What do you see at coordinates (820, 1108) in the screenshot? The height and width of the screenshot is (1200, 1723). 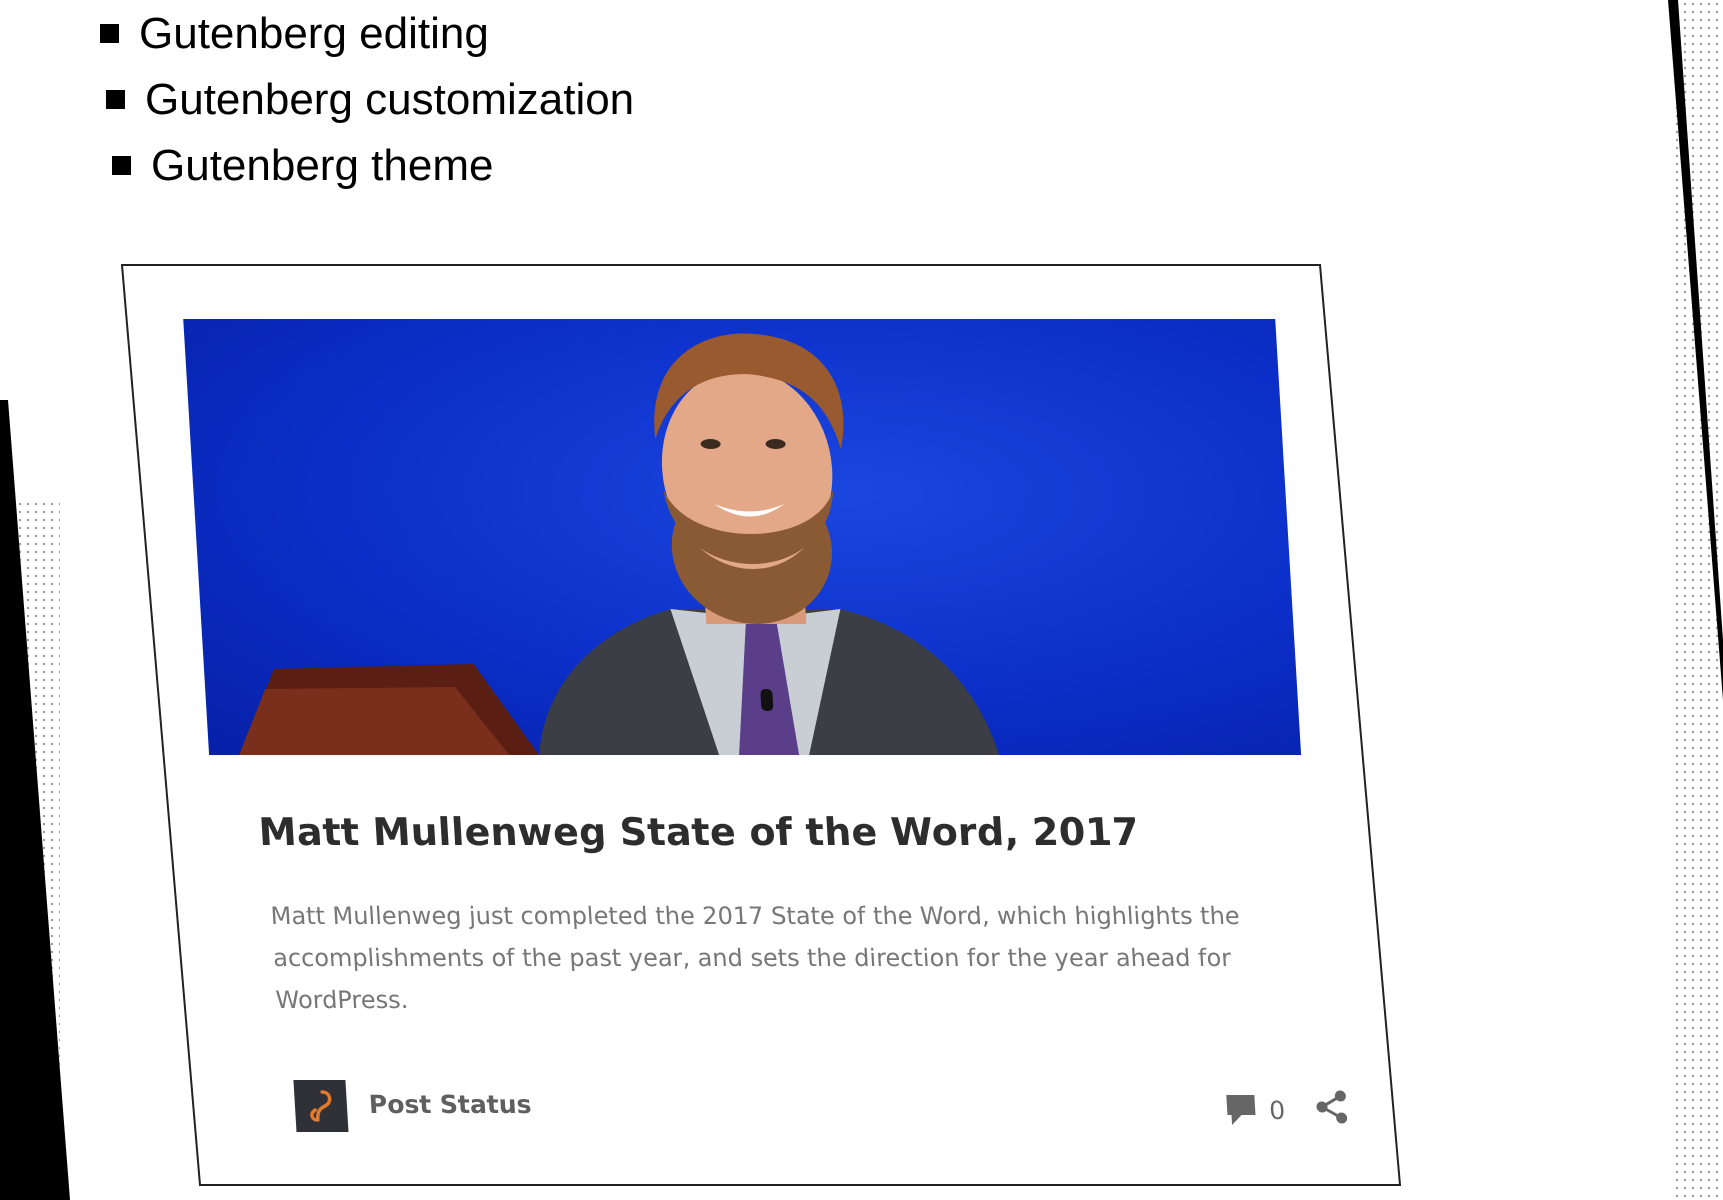 I see `post-footer: Post Status 0` at bounding box center [820, 1108].